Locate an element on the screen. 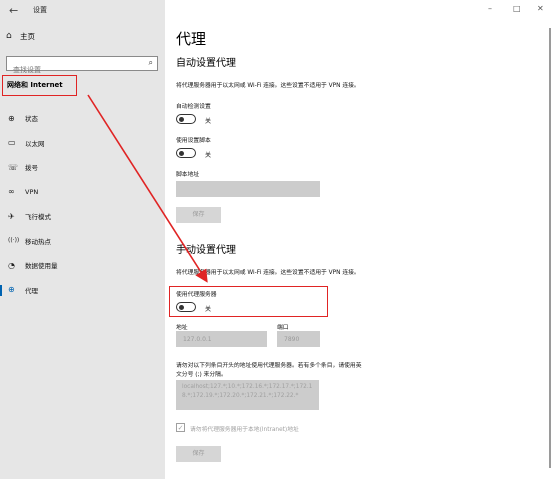 The height and width of the screenshot is (479, 553). annotation-box-use-proxy is located at coordinates (248, 301).